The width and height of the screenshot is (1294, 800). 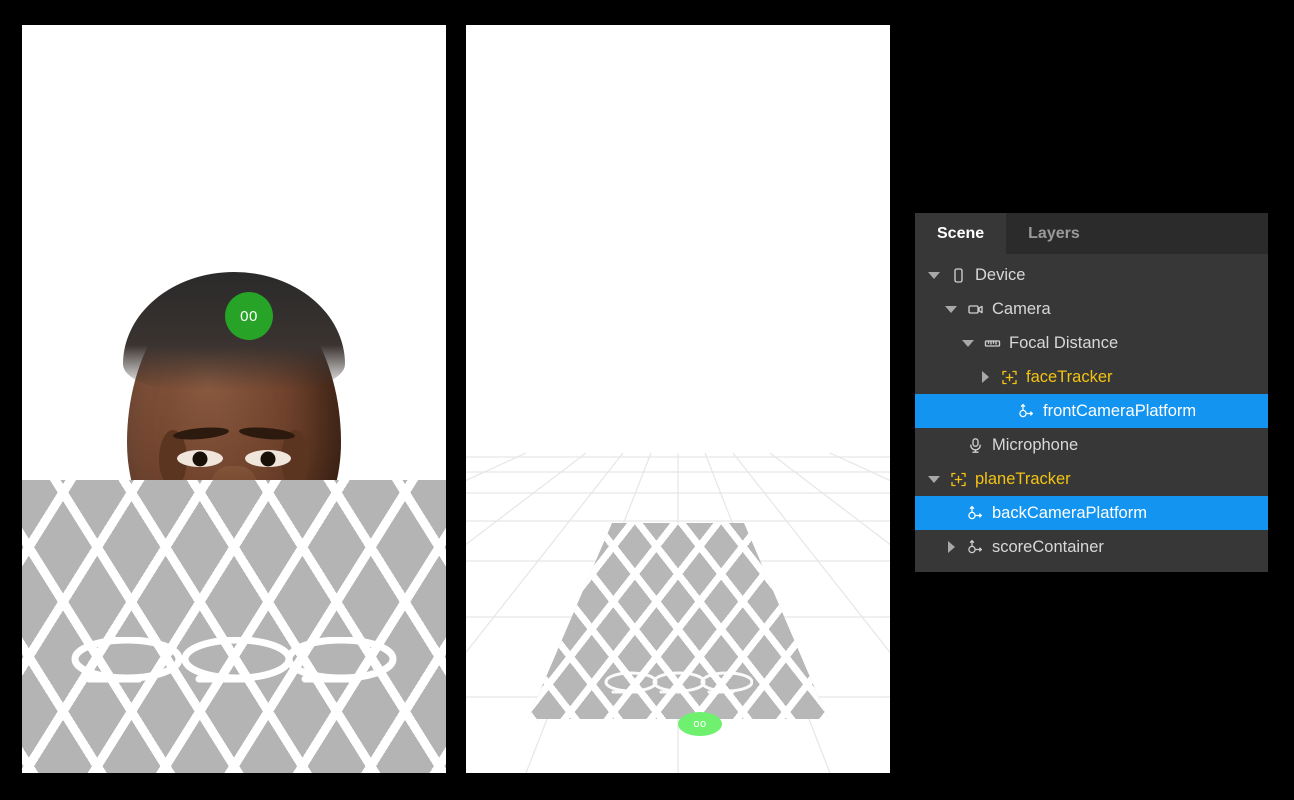 I want to click on scene-tree-label: Camera, so click(x=1021, y=308).